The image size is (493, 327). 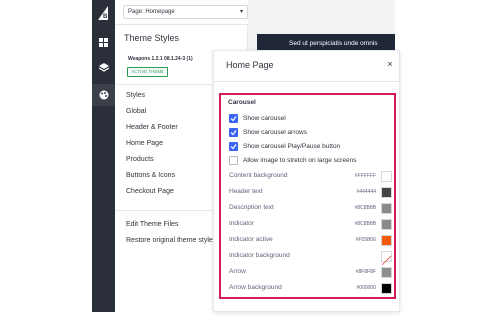 What do you see at coordinates (152, 224) in the screenshot?
I see `edit-theme-files-link: Edit Theme Files` at bounding box center [152, 224].